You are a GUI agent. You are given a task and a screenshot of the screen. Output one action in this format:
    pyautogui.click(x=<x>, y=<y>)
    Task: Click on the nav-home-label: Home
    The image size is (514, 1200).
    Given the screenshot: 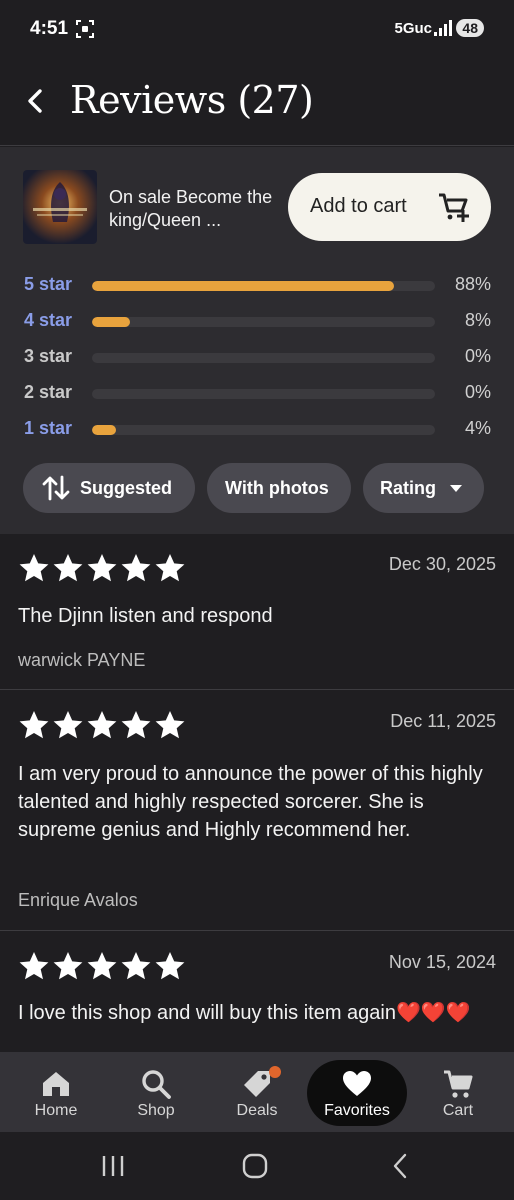 What is the action you would take?
    pyautogui.click(x=56, y=1110)
    